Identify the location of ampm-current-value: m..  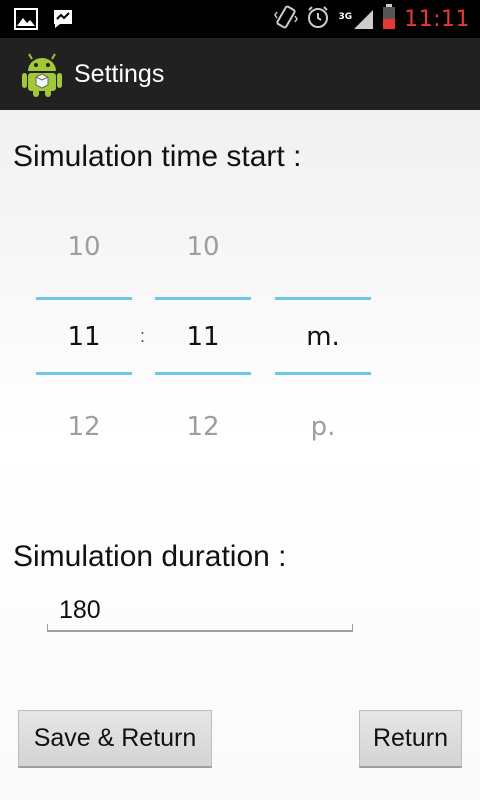
(323, 337).